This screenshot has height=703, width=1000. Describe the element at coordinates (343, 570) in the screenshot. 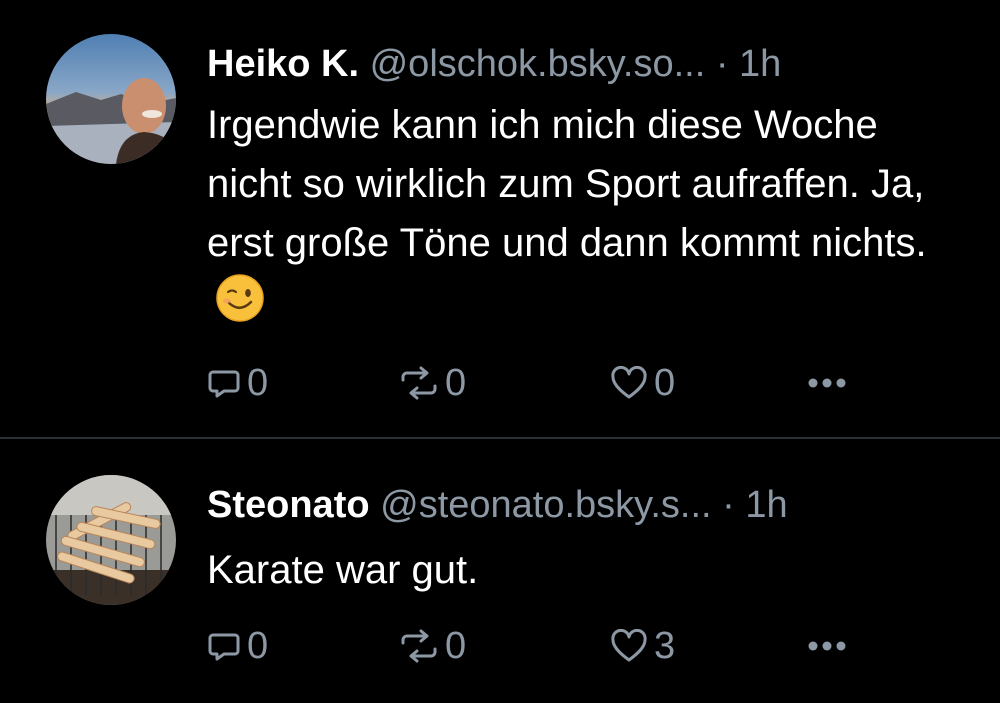

I see `post-text-content: Karate war gut.` at that location.